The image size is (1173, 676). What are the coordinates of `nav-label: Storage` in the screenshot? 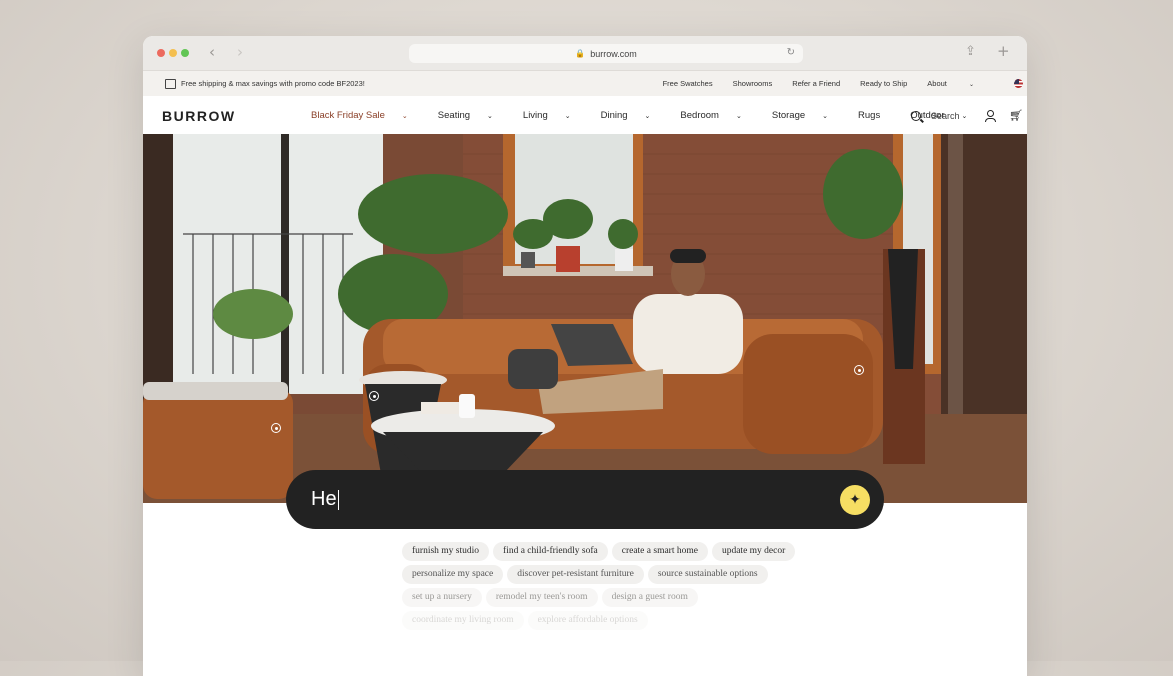 It's located at (788, 115).